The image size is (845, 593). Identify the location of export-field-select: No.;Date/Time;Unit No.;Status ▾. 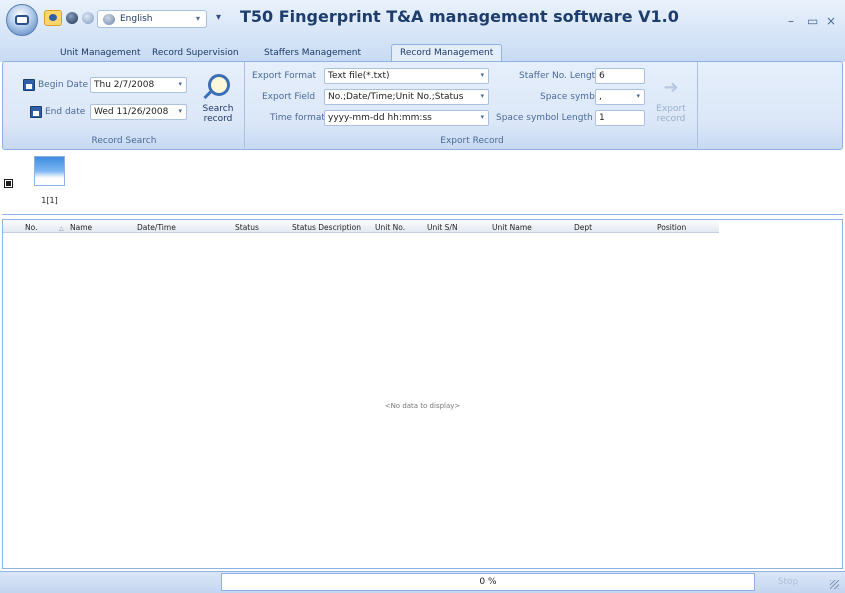
(406, 97).